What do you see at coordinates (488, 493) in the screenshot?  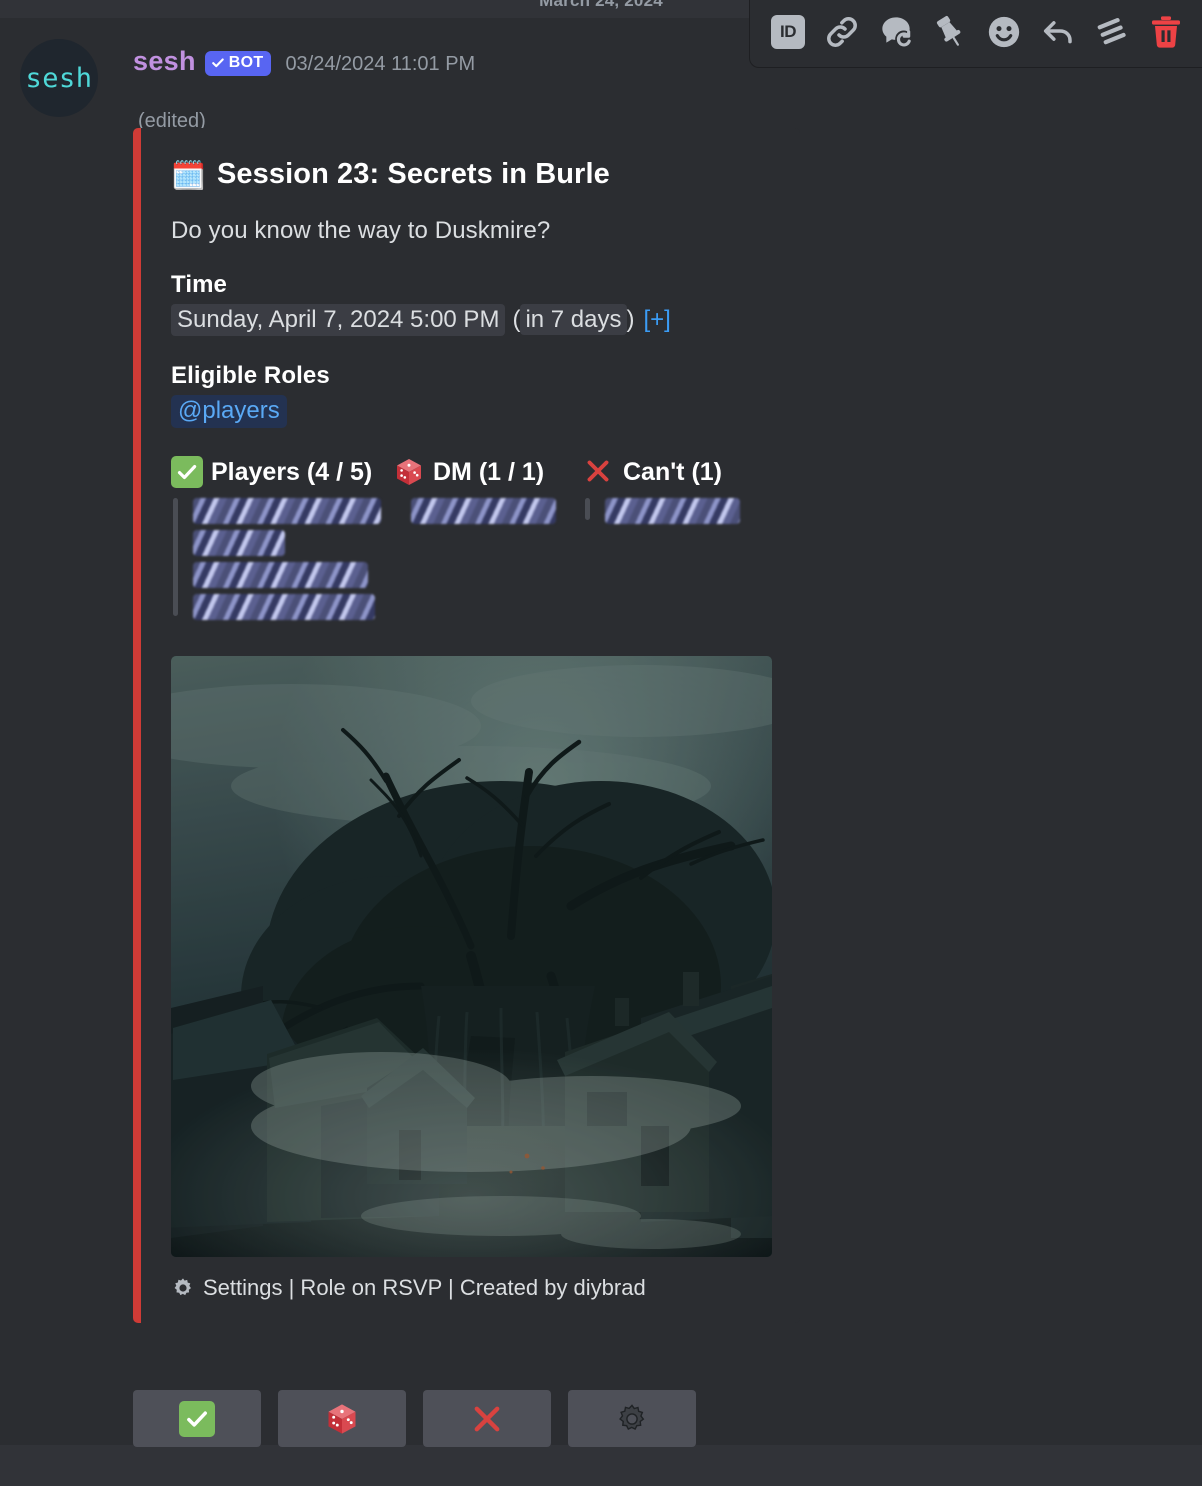 I see `rsvp-column-dm: DM (1 / 1)` at bounding box center [488, 493].